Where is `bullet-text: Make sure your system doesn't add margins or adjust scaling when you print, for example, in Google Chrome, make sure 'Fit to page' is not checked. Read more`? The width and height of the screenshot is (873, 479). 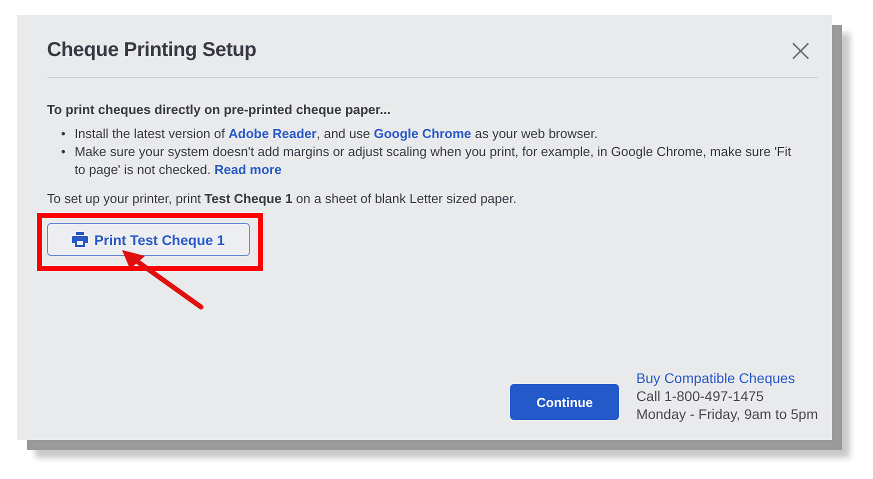
bullet-text: Make sure your system doesn't add margins or adjust scaling when you print, for example, in Google Chrome, make sure 'Fit to page' is not checked. Read more is located at coordinates (433, 161).